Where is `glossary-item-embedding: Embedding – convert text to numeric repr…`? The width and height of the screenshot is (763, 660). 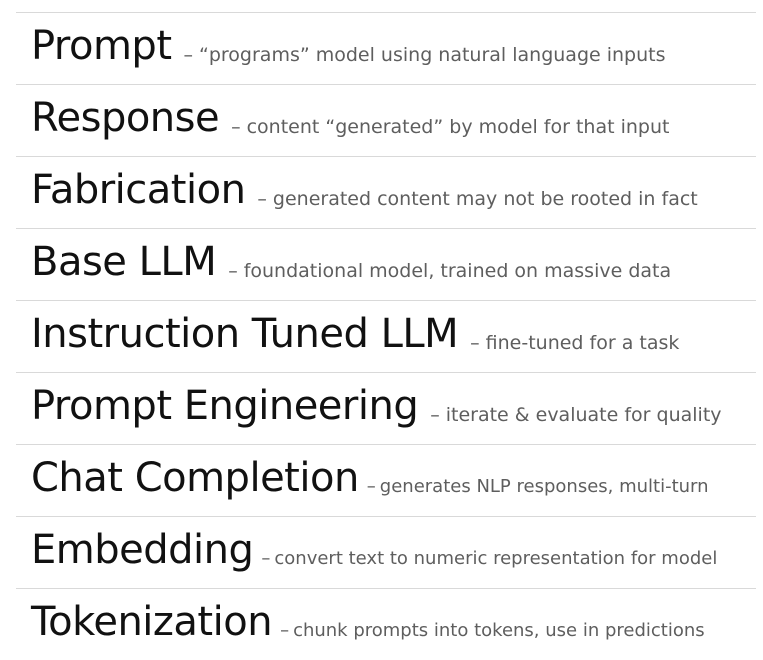 glossary-item-embedding: Embedding – convert text to numeric repr… is located at coordinates (386, 552).